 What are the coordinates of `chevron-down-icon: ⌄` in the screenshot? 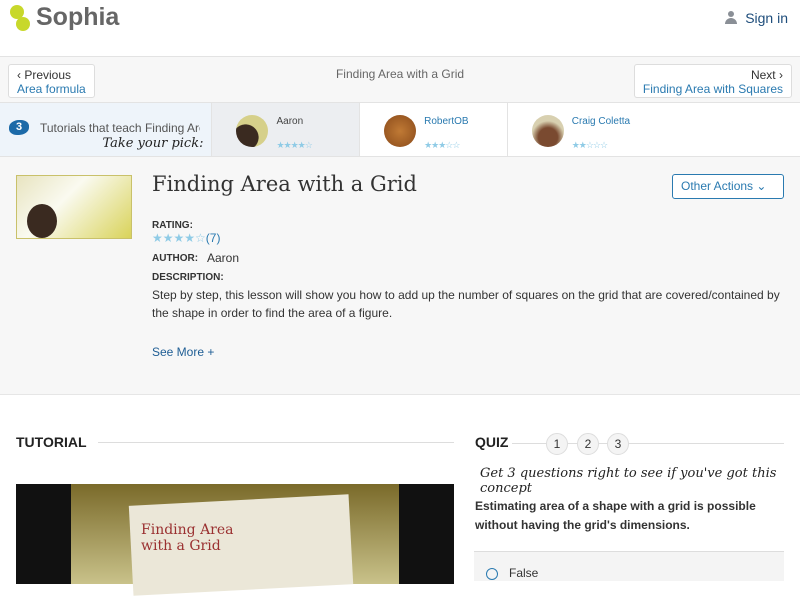 It's located at (760, 186).